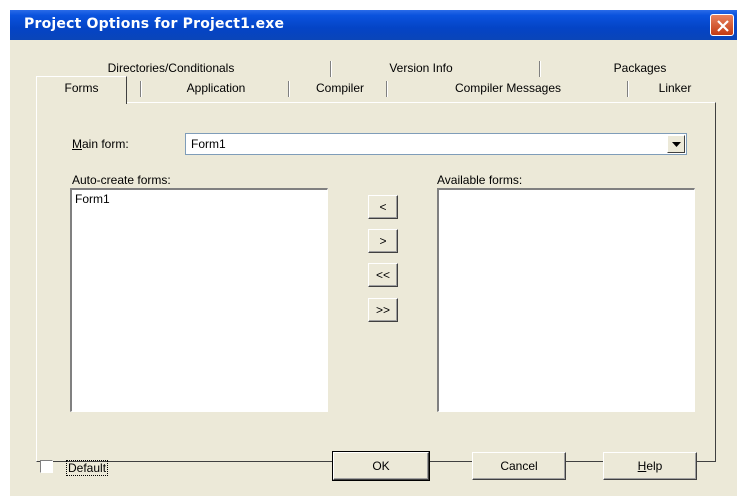 Image resolution: width=737 pixels, height=496 pixels. What do you see at coordinates (383, 275) in the screenshot?
I see `move-all-left-button: <<` at bounding box center [383, 275].